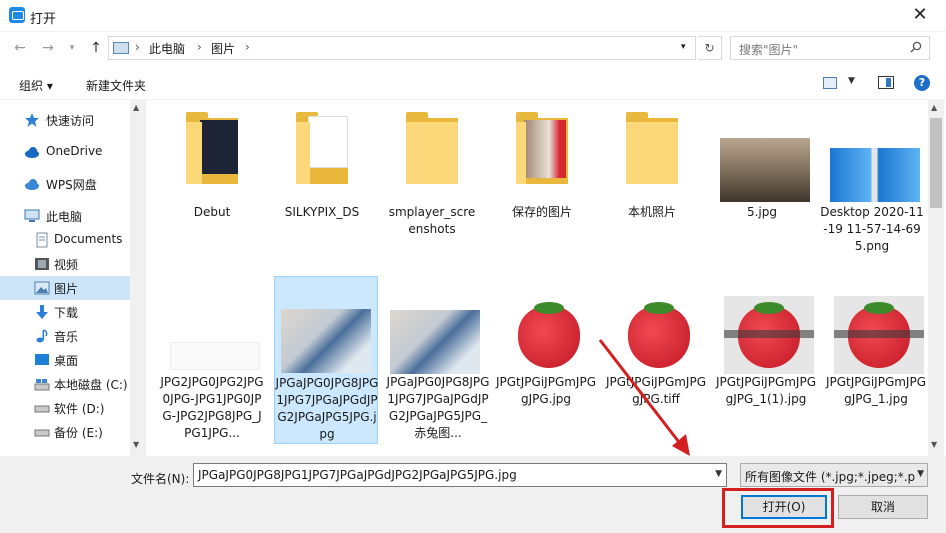 The width and height of the screenshot is (946, 533). What do you see at coordinates (830, 48) in the screenshot?
I see `search-box: 搜索"图片"` at bounding box center [830, 48].